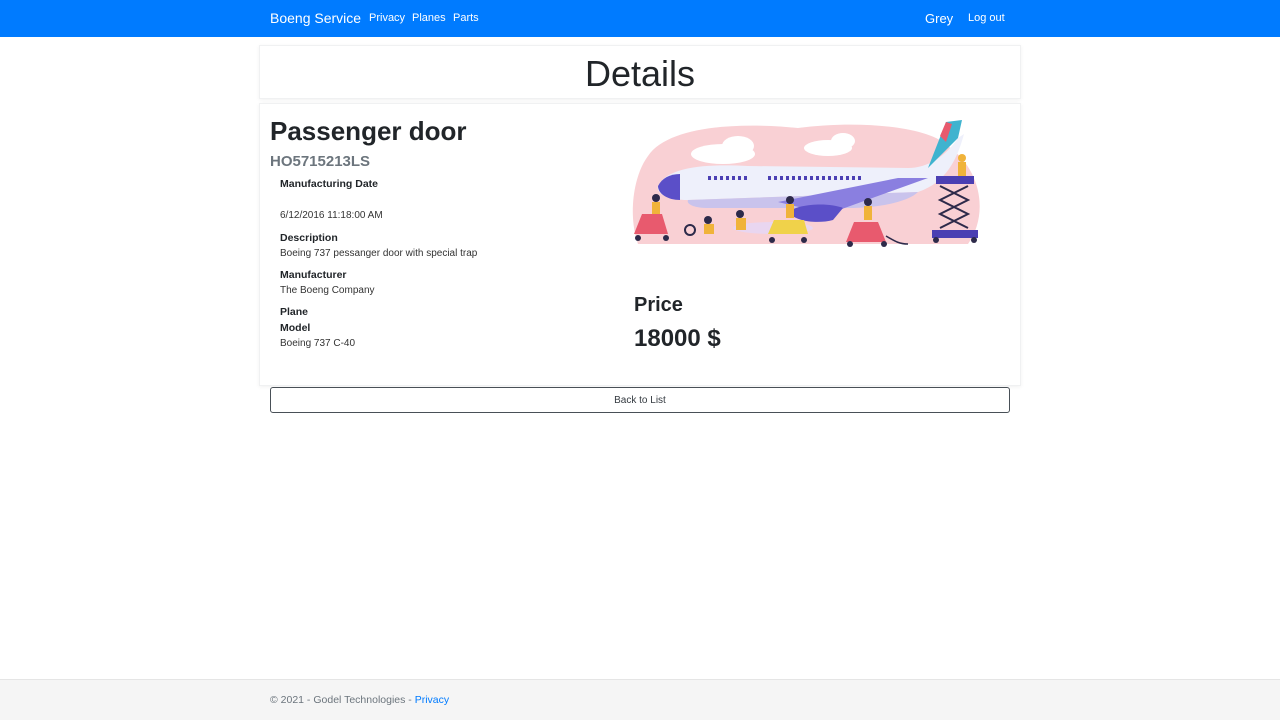 The height and width of the screenshot is (720, 1280). What do you see at coordinates (368, 131) in the screenshot?
I see `part-name: Passenger door` at bounding box center [368, 131].